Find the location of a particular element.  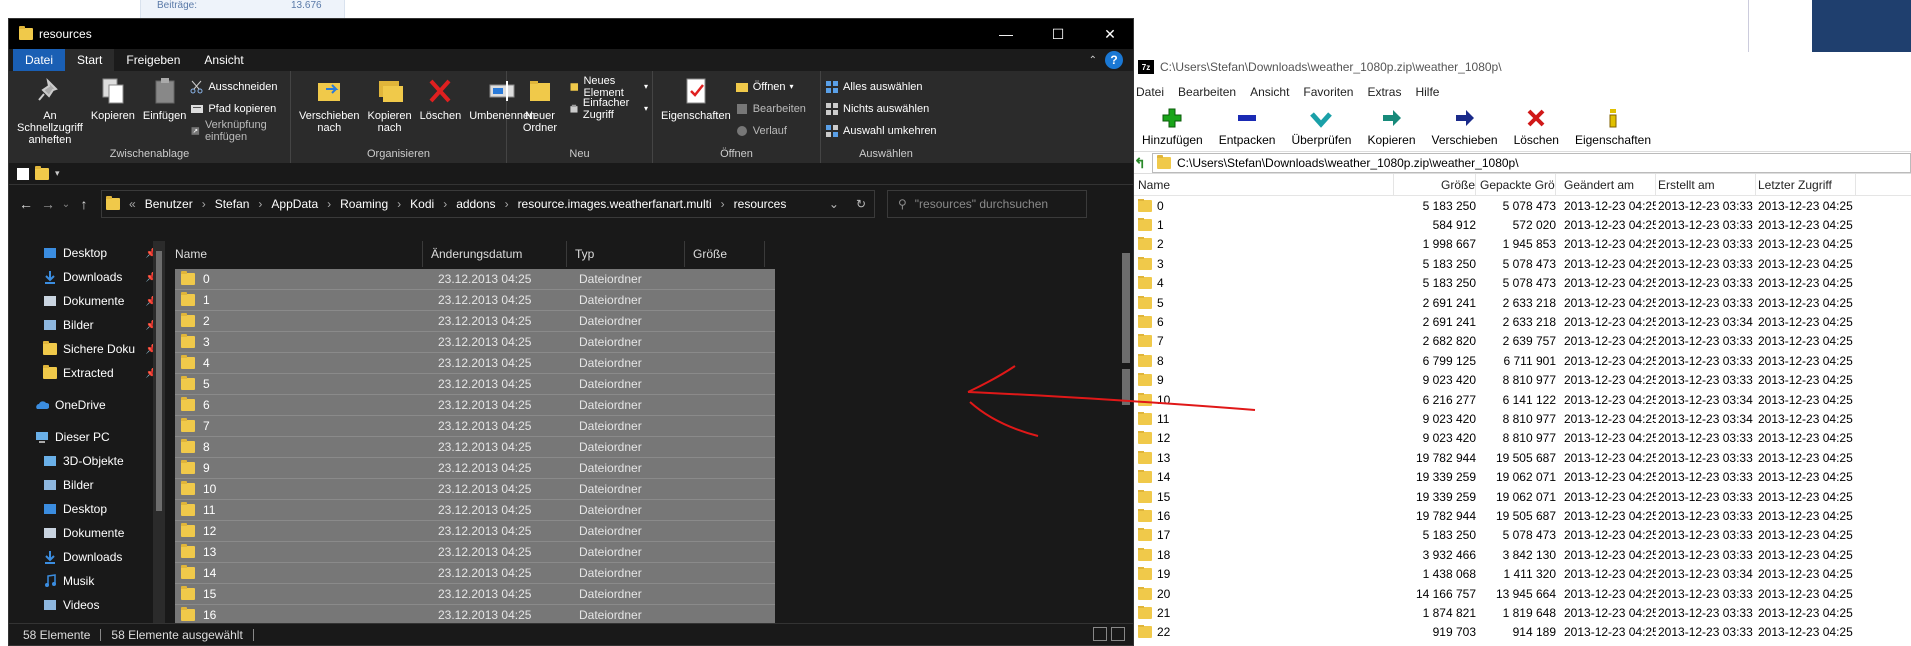

table-row: 7 23.12.2013 04:25 Dateiordner is located at coordinates (475, 426).